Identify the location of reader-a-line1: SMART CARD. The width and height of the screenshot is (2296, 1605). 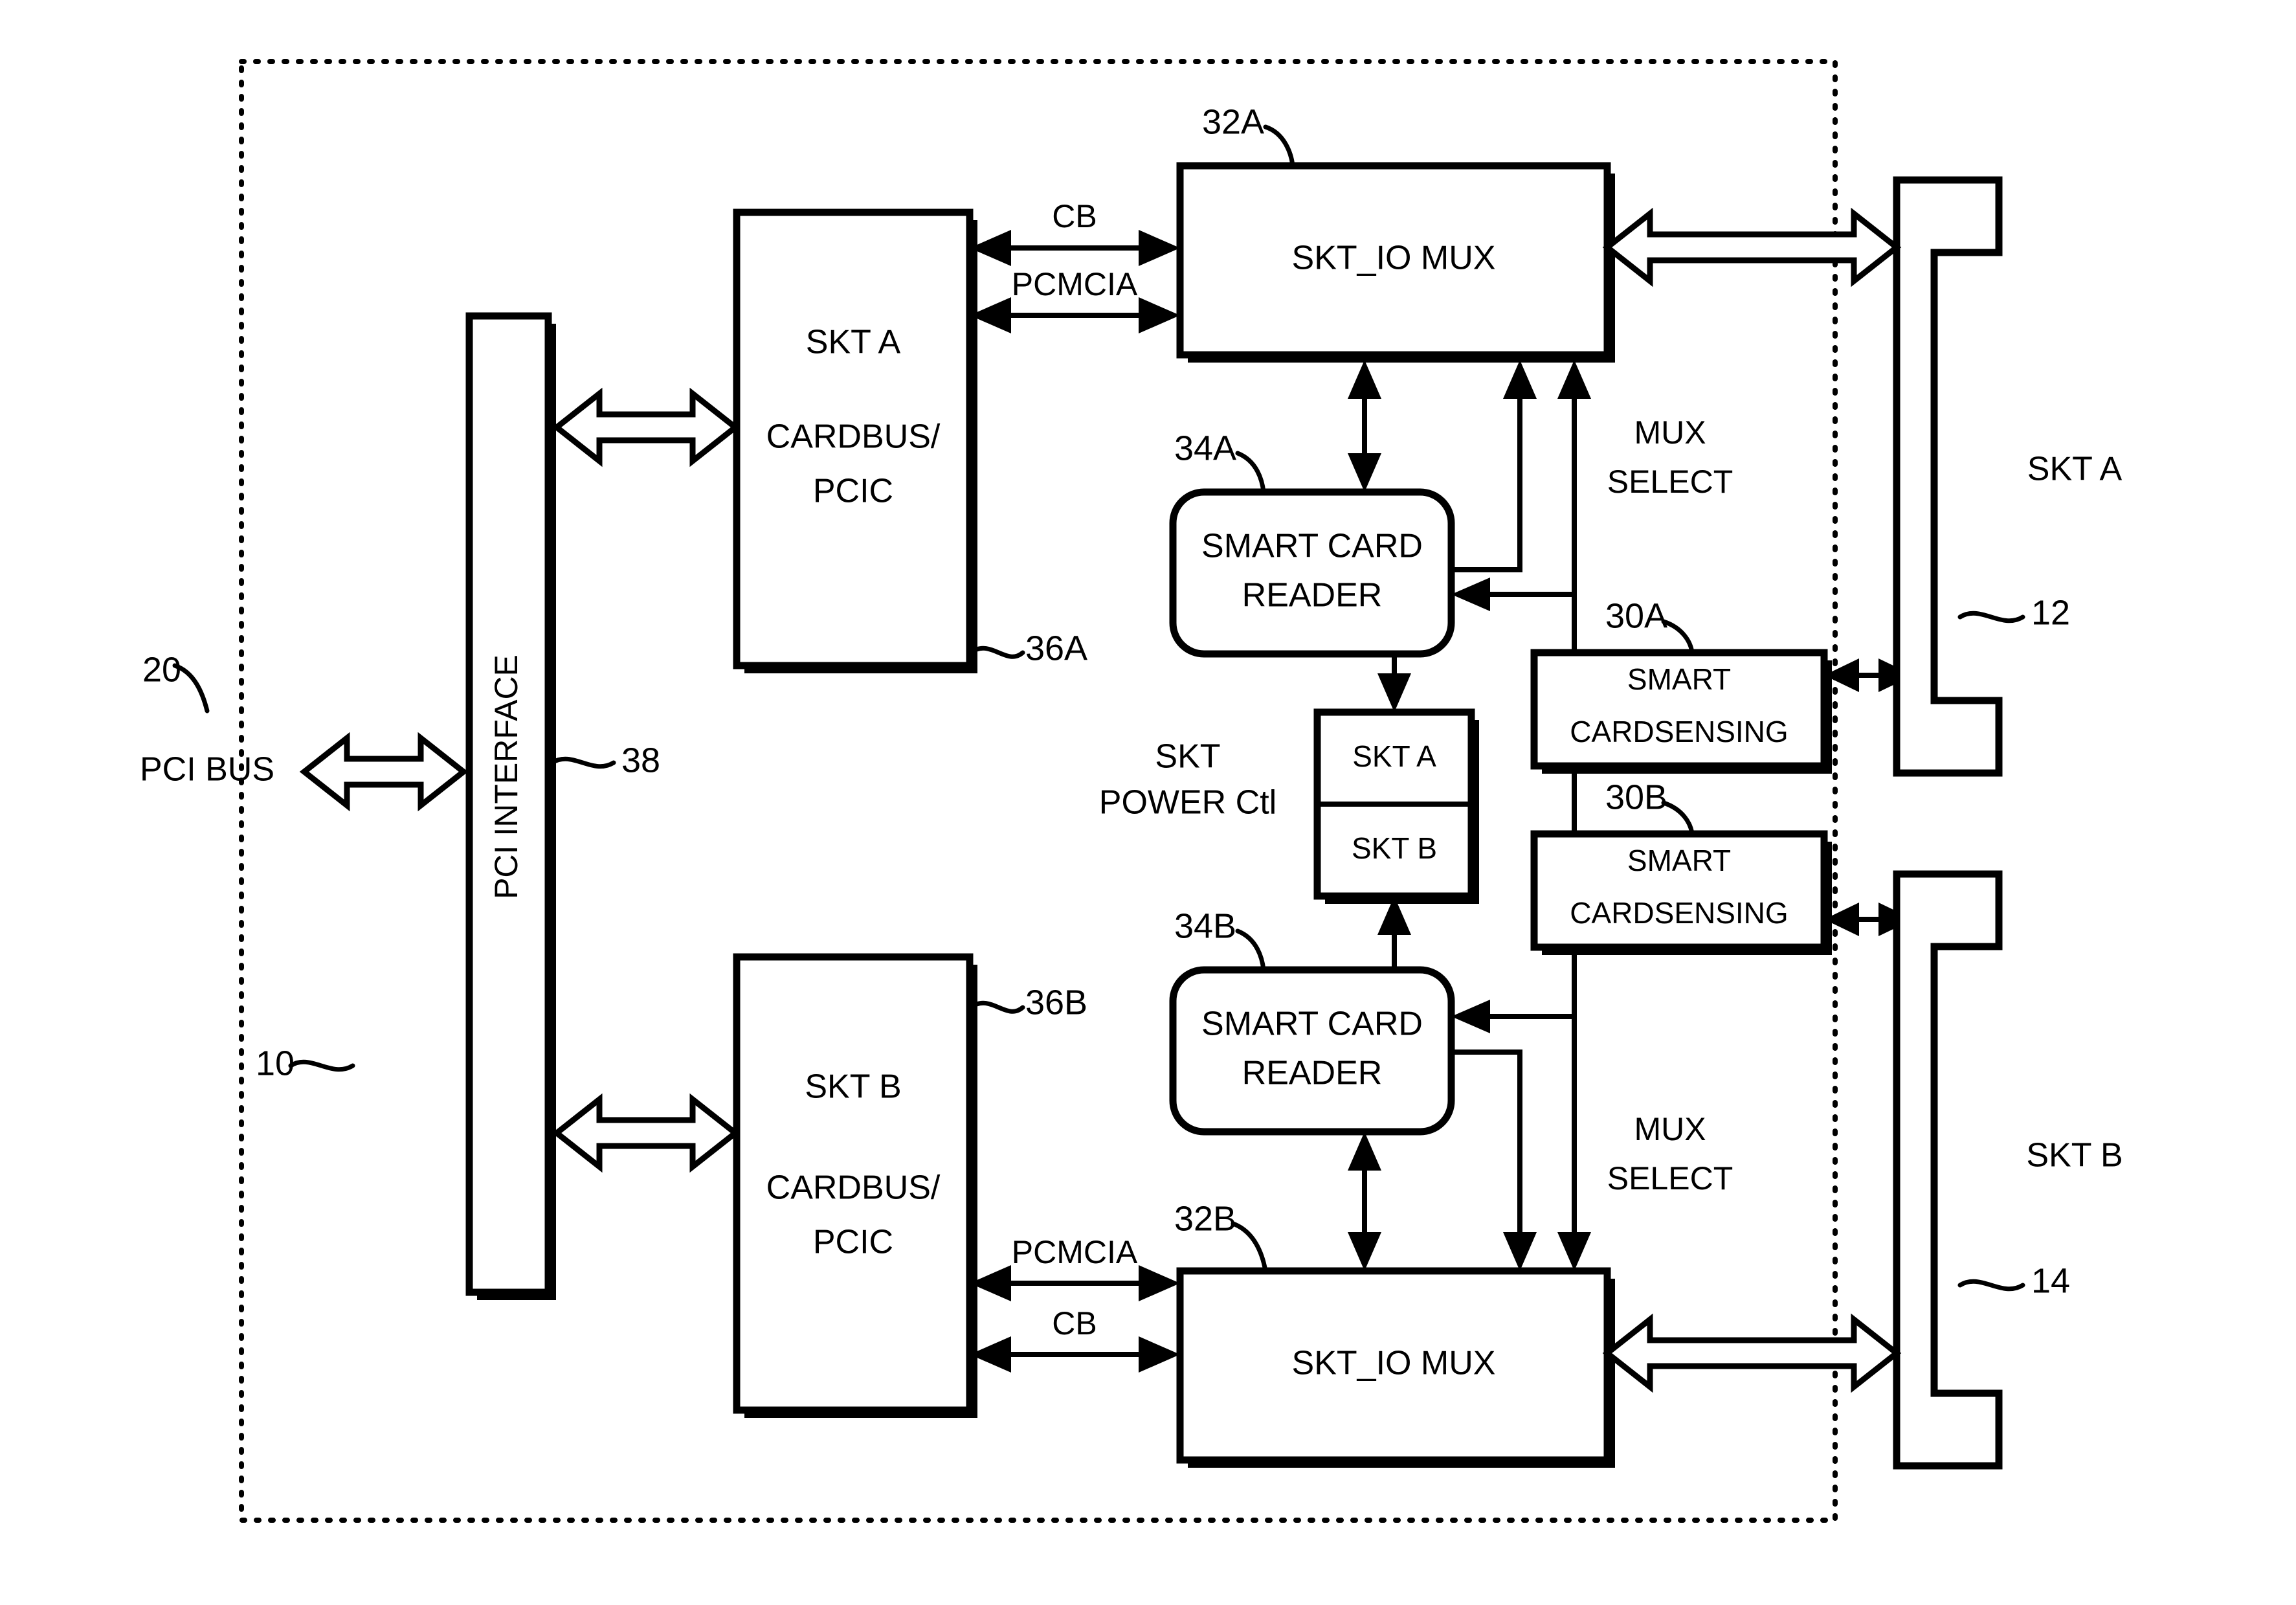
(1312, 546).